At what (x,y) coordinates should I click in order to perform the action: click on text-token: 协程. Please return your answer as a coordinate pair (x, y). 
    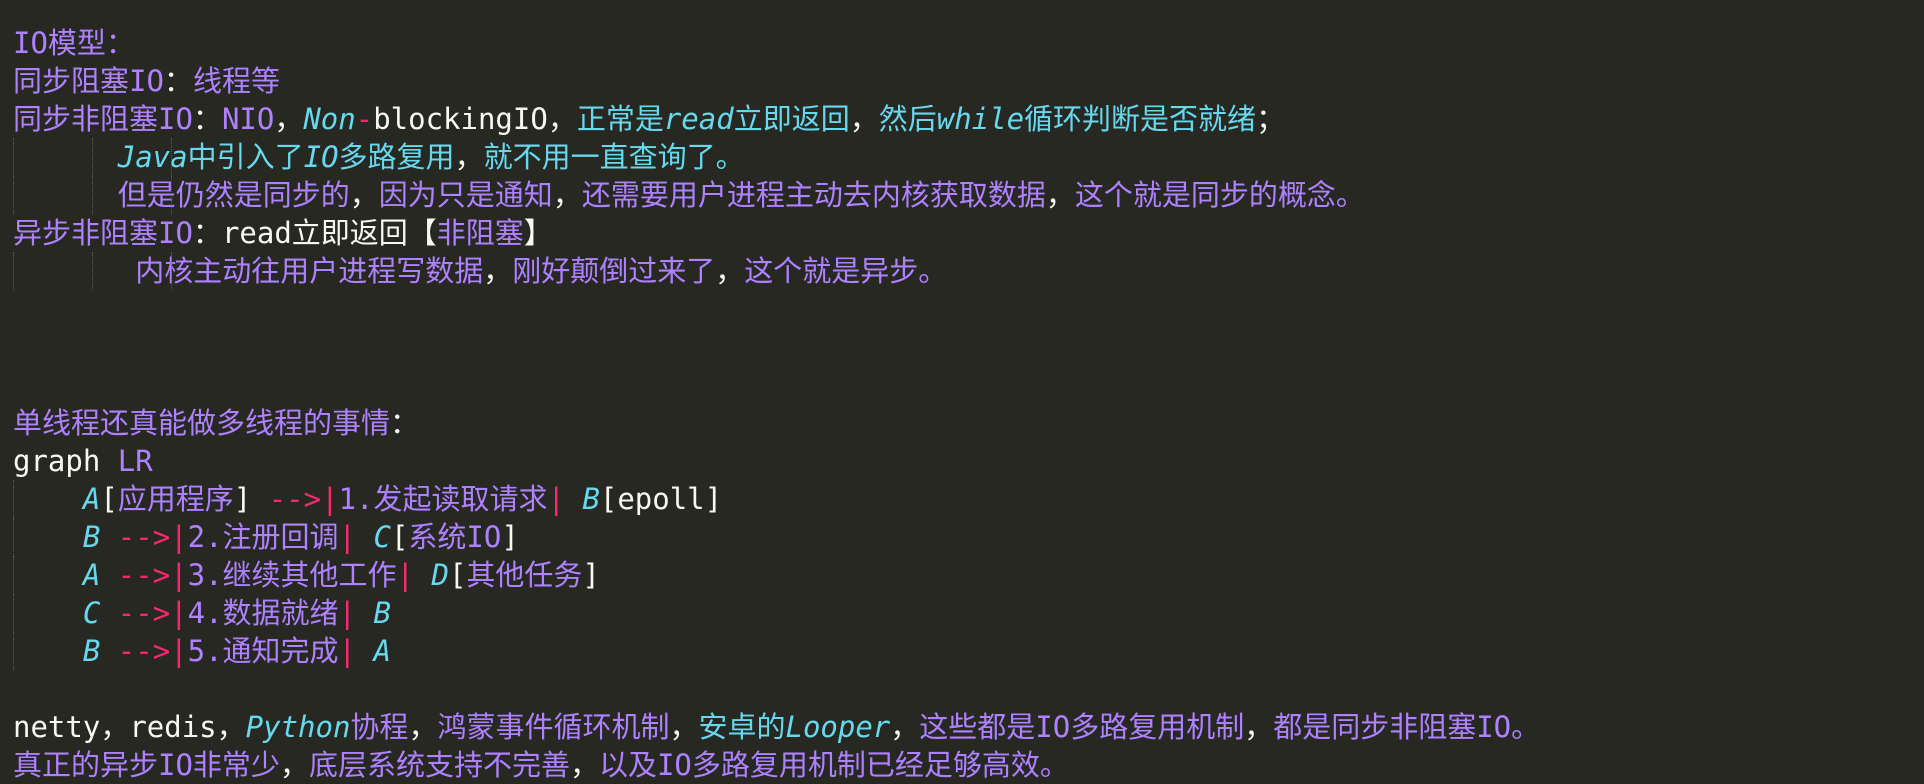
    Looking at the image, I should click on (379, 727).